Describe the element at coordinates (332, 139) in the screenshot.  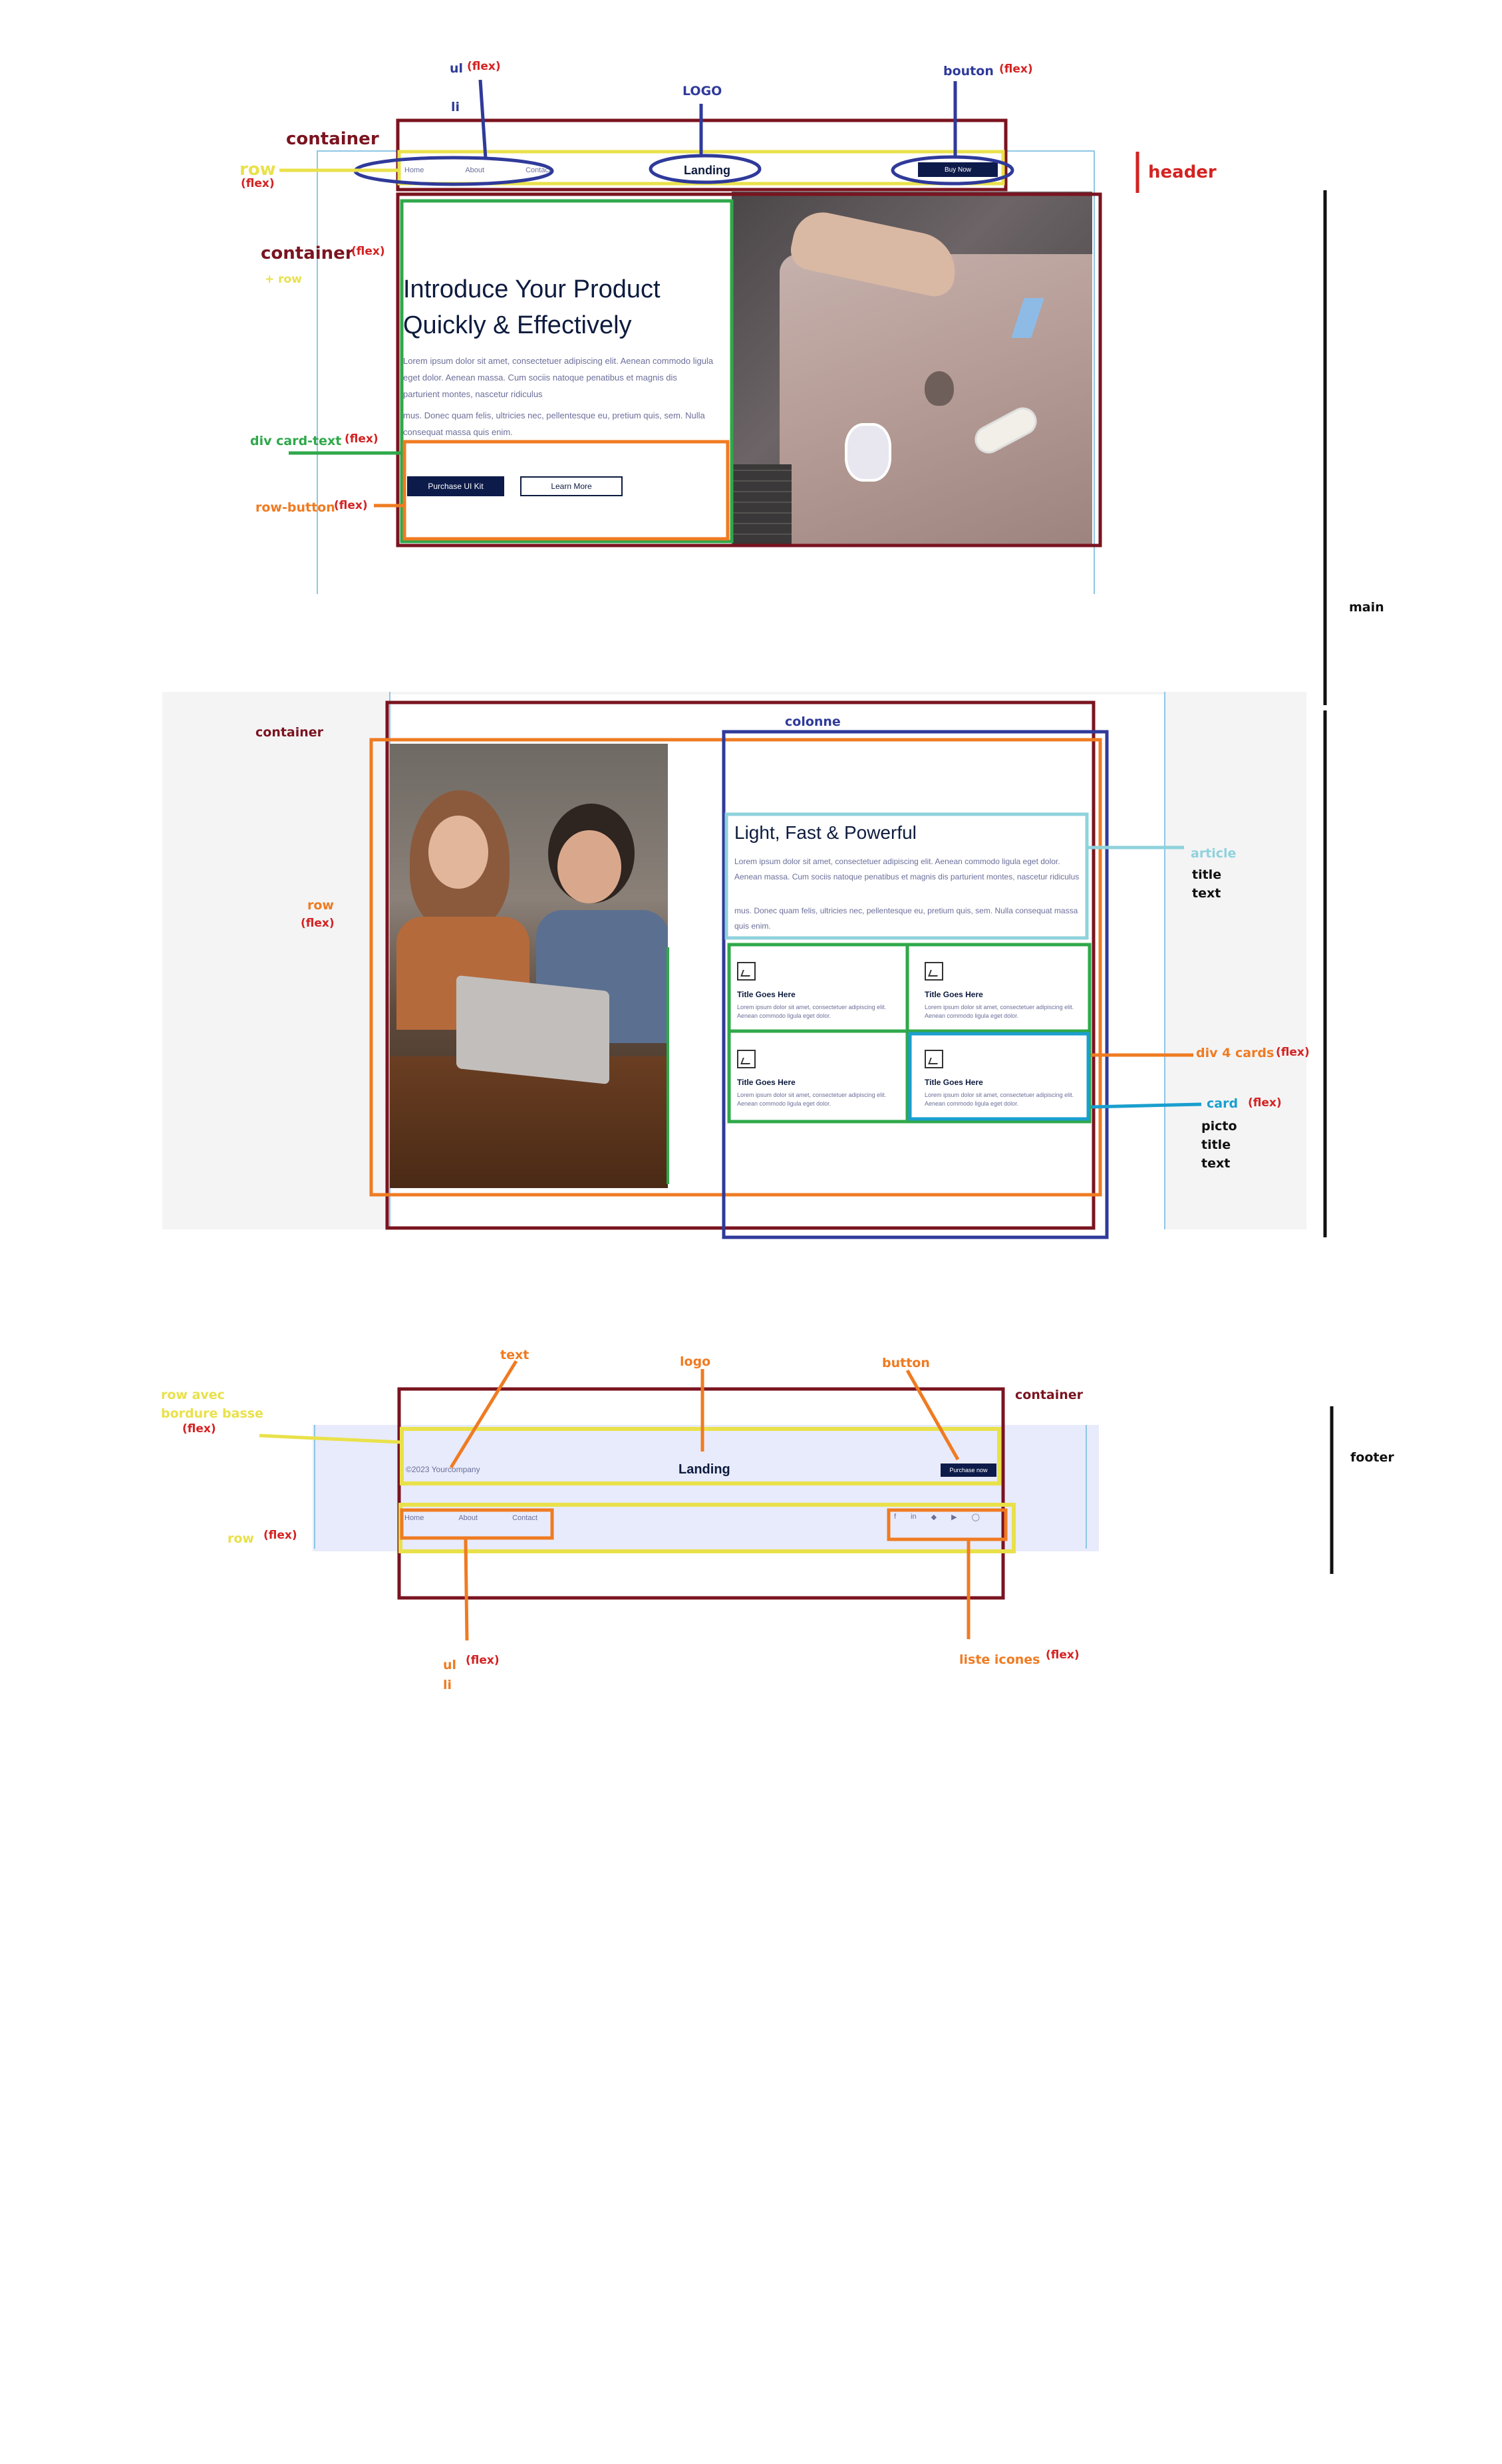
I see `label-container: container` at that location.